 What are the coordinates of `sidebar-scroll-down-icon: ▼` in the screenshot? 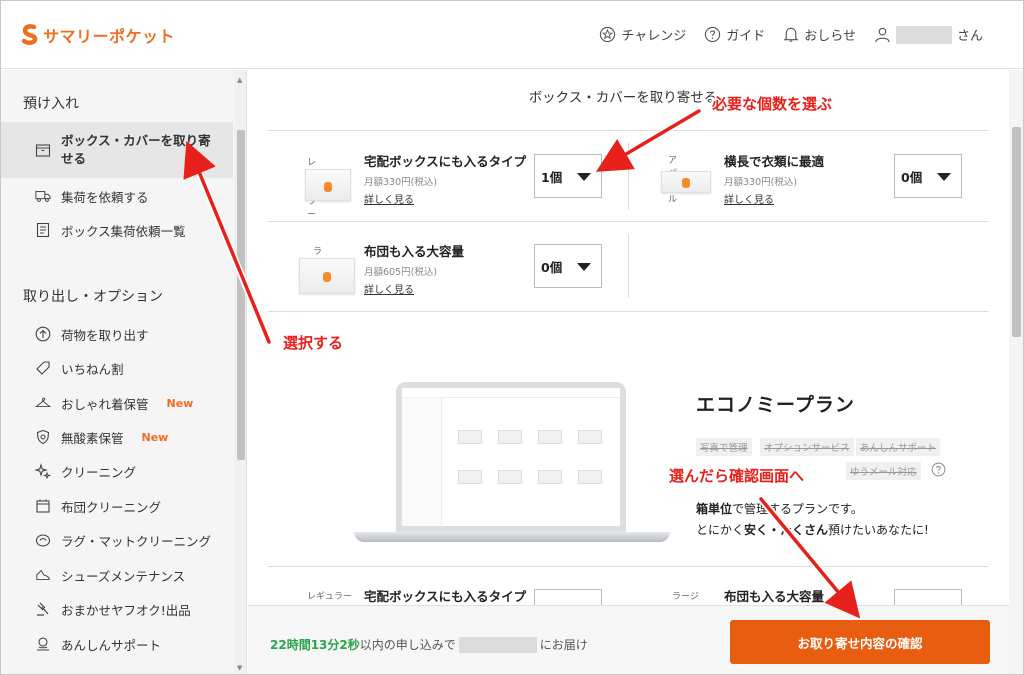 It's located at (239, 668).